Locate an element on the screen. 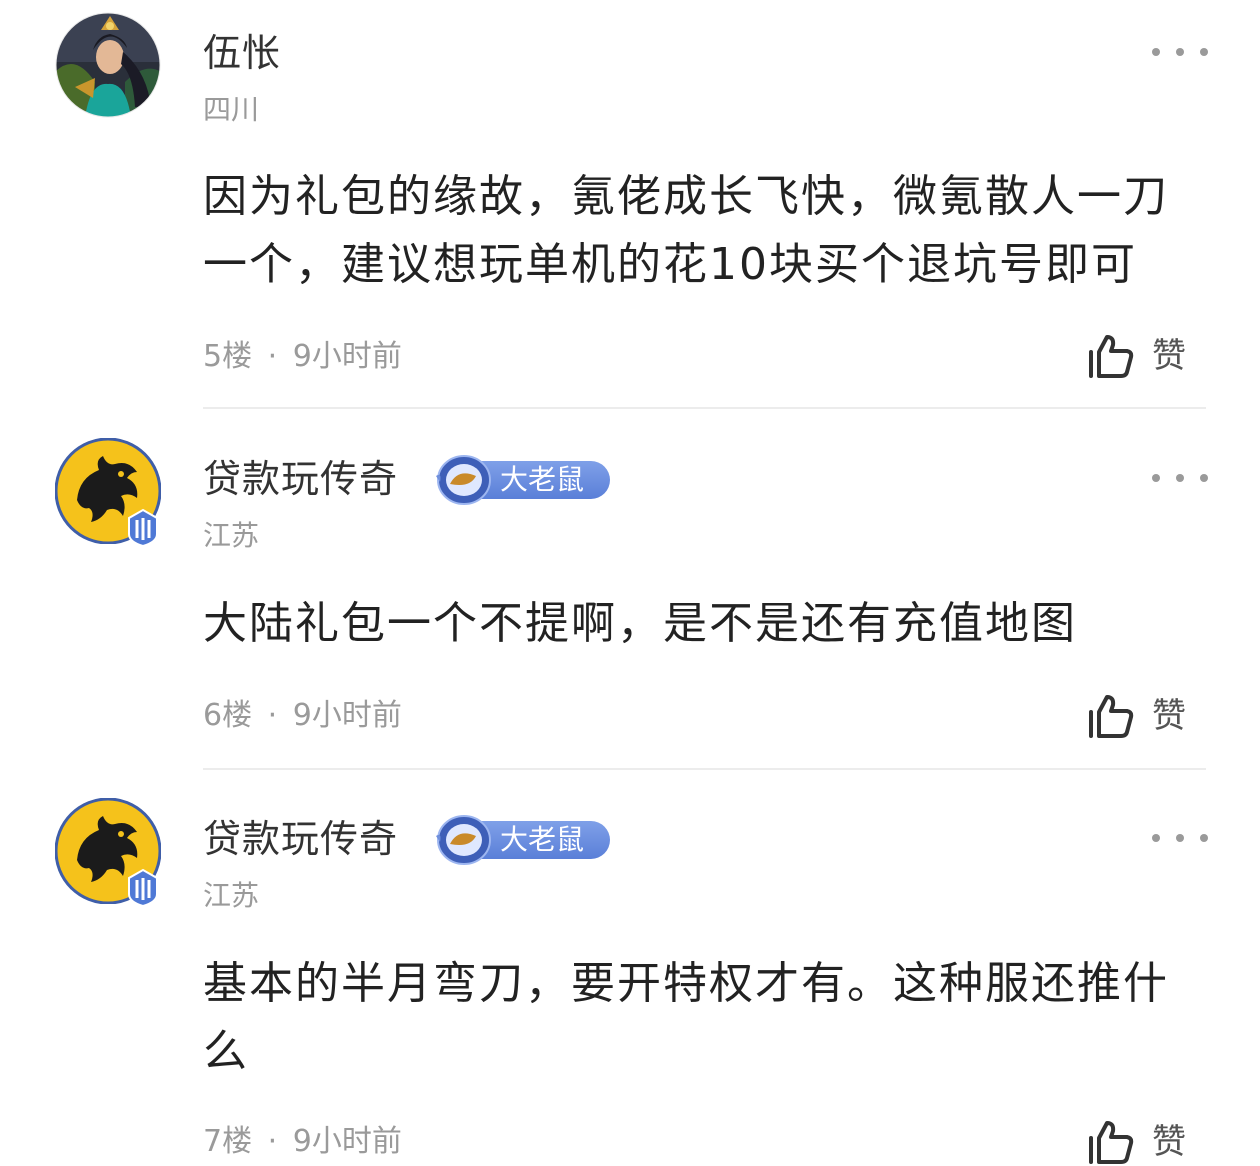 This screenshot has width=1260, height=1166. warrior-portrait-avatar-icon is located at coordinates (108, 65).